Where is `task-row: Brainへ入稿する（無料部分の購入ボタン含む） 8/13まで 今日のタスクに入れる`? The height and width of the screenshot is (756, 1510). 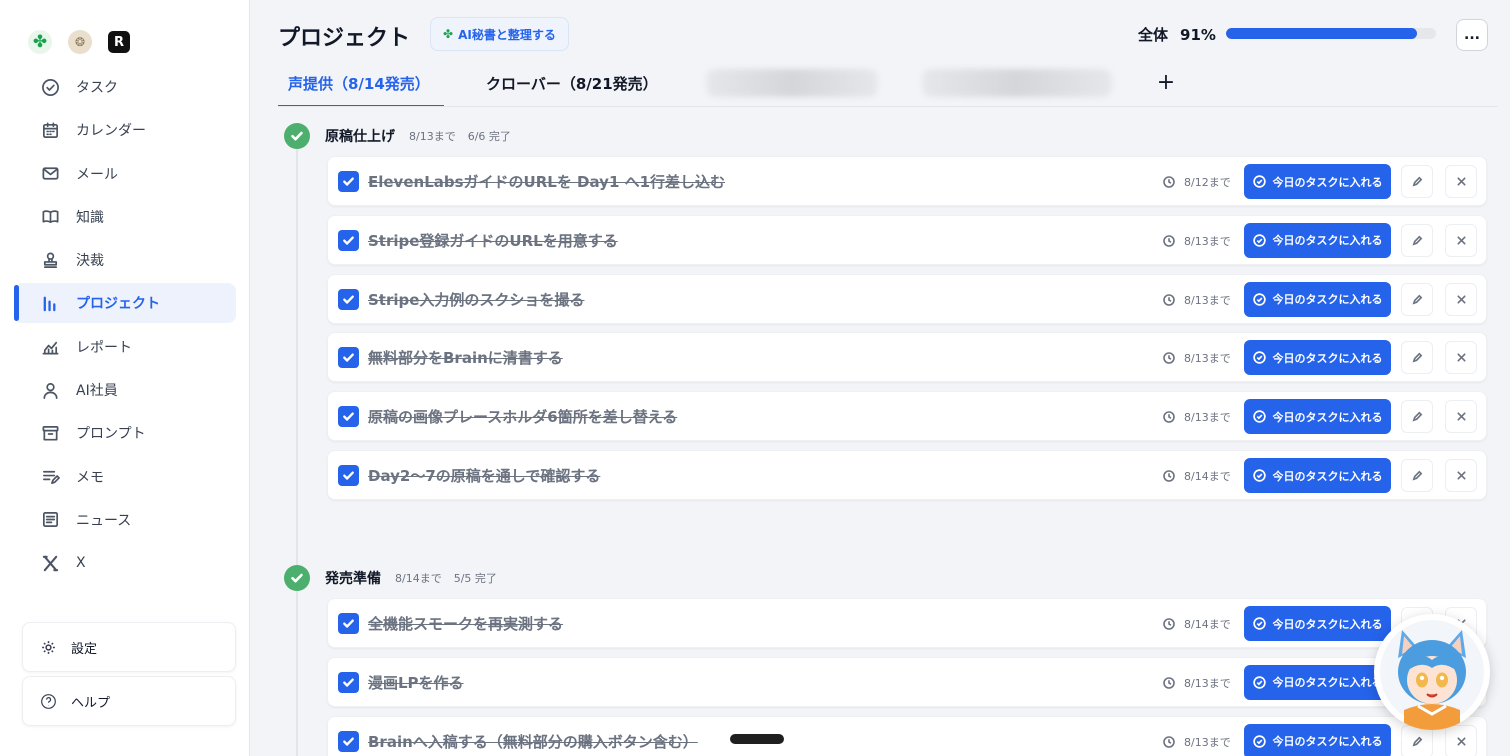
task-row: Brainへ入稿する（無料部分の購入ボタン含む） 8/13まで 今日のタスクに入れる is located at coordinates (907, 735).